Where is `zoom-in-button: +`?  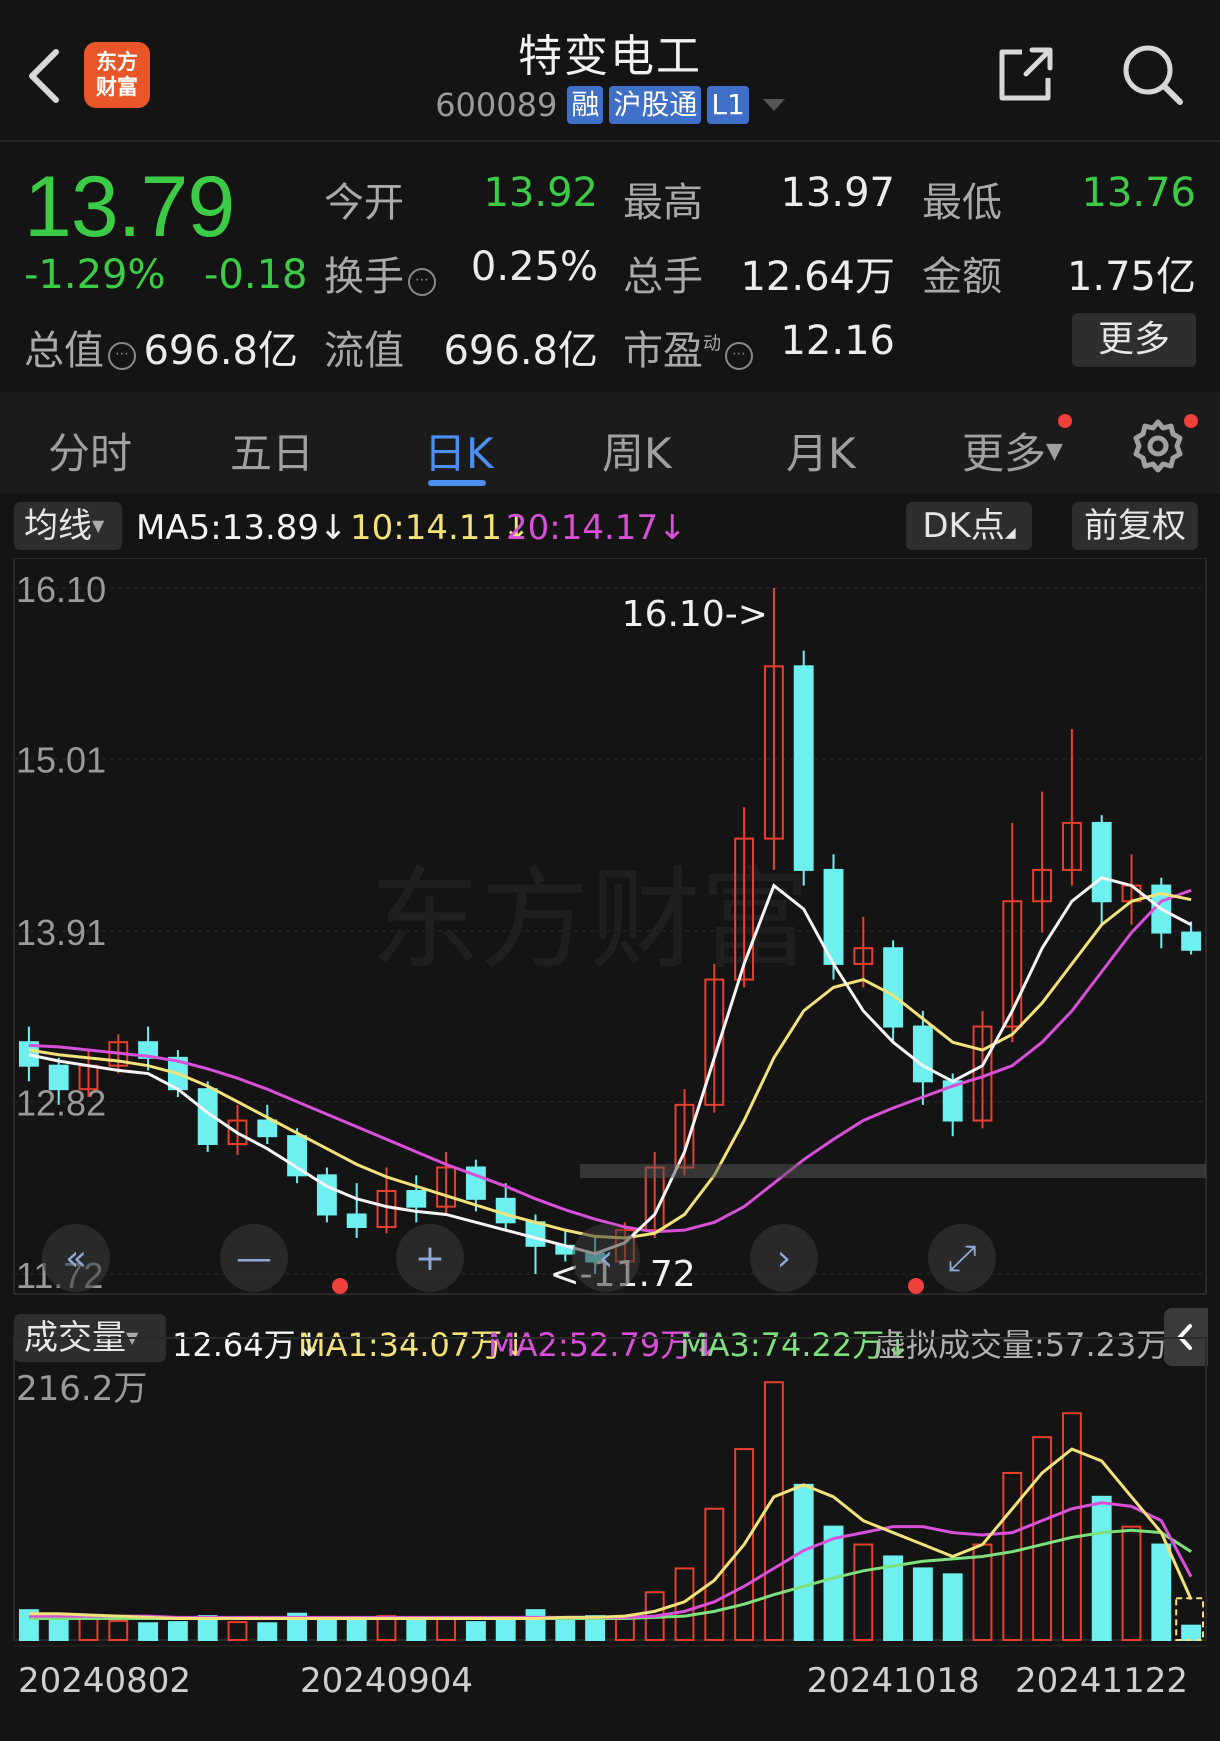
zoom-in-button: + is located at coordinates (430, 1258).